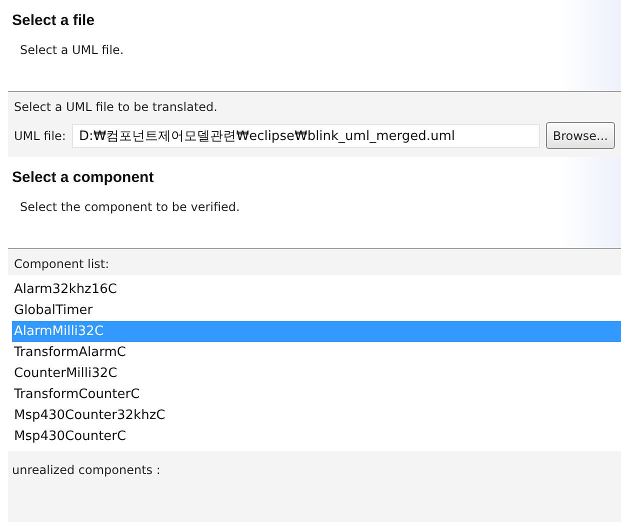 The width and height of the screenshot is (621, 522). What do you see at coordinates (116, 107) in the screenshot?
I see `instruction-text: Select a UML file to be translated.` at bounding box center [116, 107].